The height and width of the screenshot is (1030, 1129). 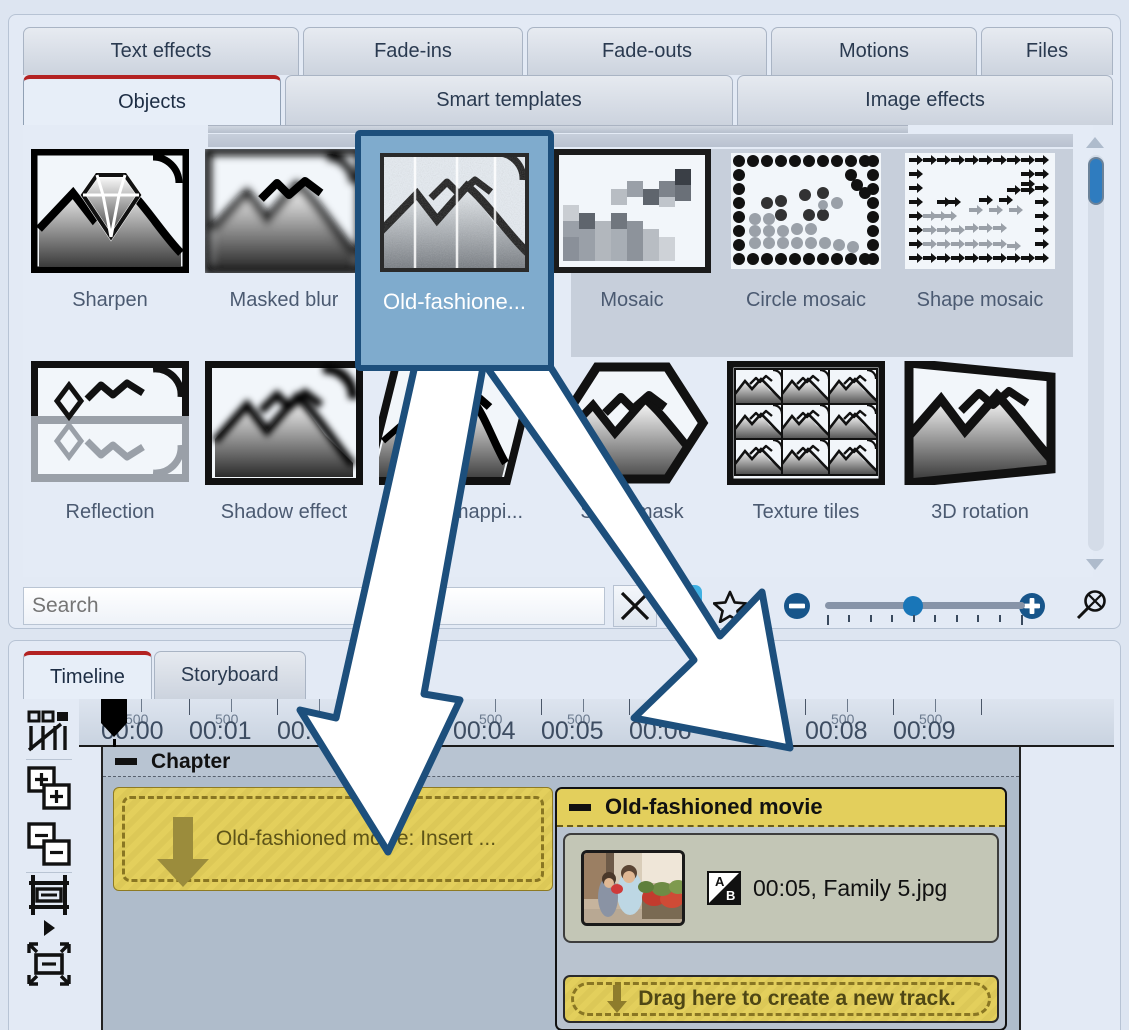 What do you see at coordinates (114, 730) in the screenshot?
I see `playhead-tip` at bounding box center [114, 730].